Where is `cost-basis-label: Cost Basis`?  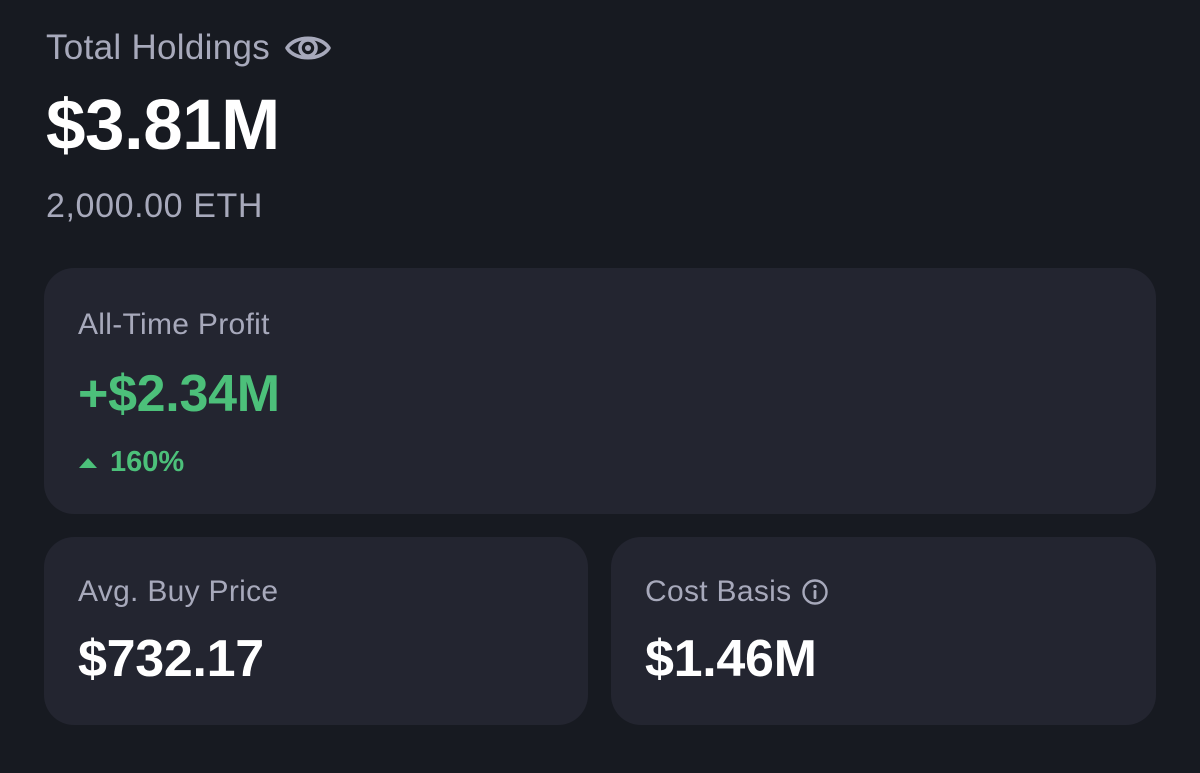 cost-basis-label: Cost Basis is located at coordinates (718, 591).